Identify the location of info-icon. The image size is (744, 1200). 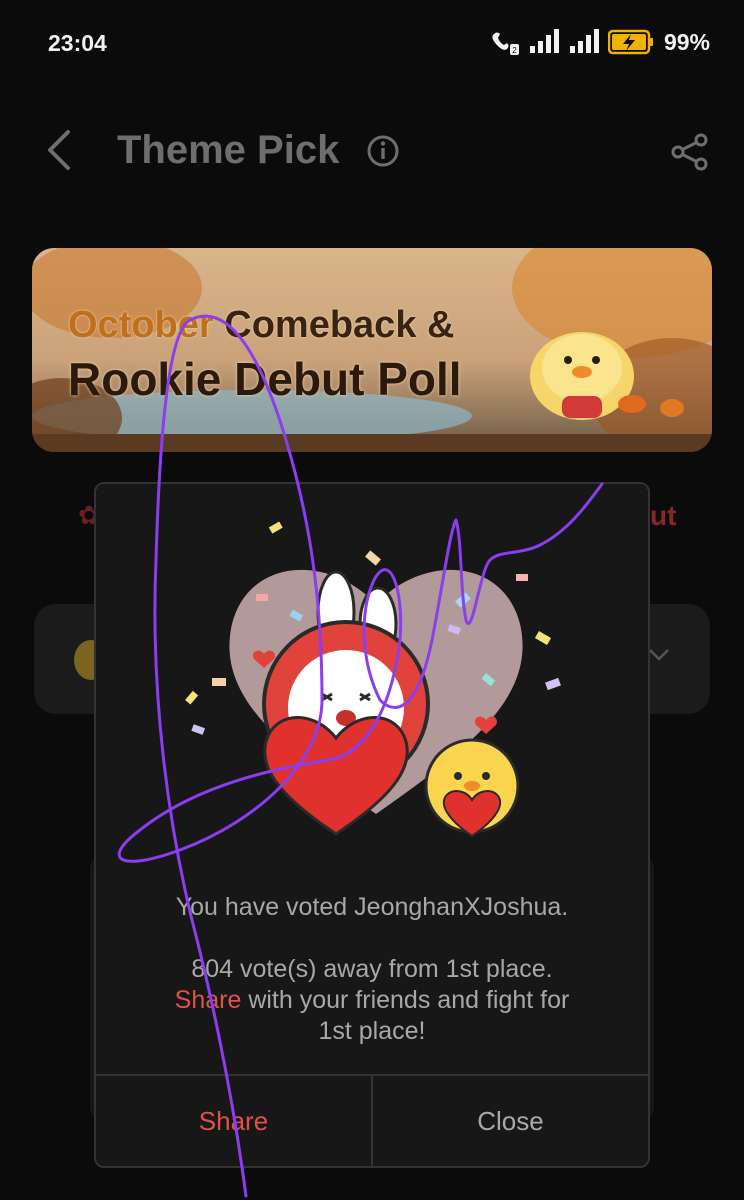
(383, 151).